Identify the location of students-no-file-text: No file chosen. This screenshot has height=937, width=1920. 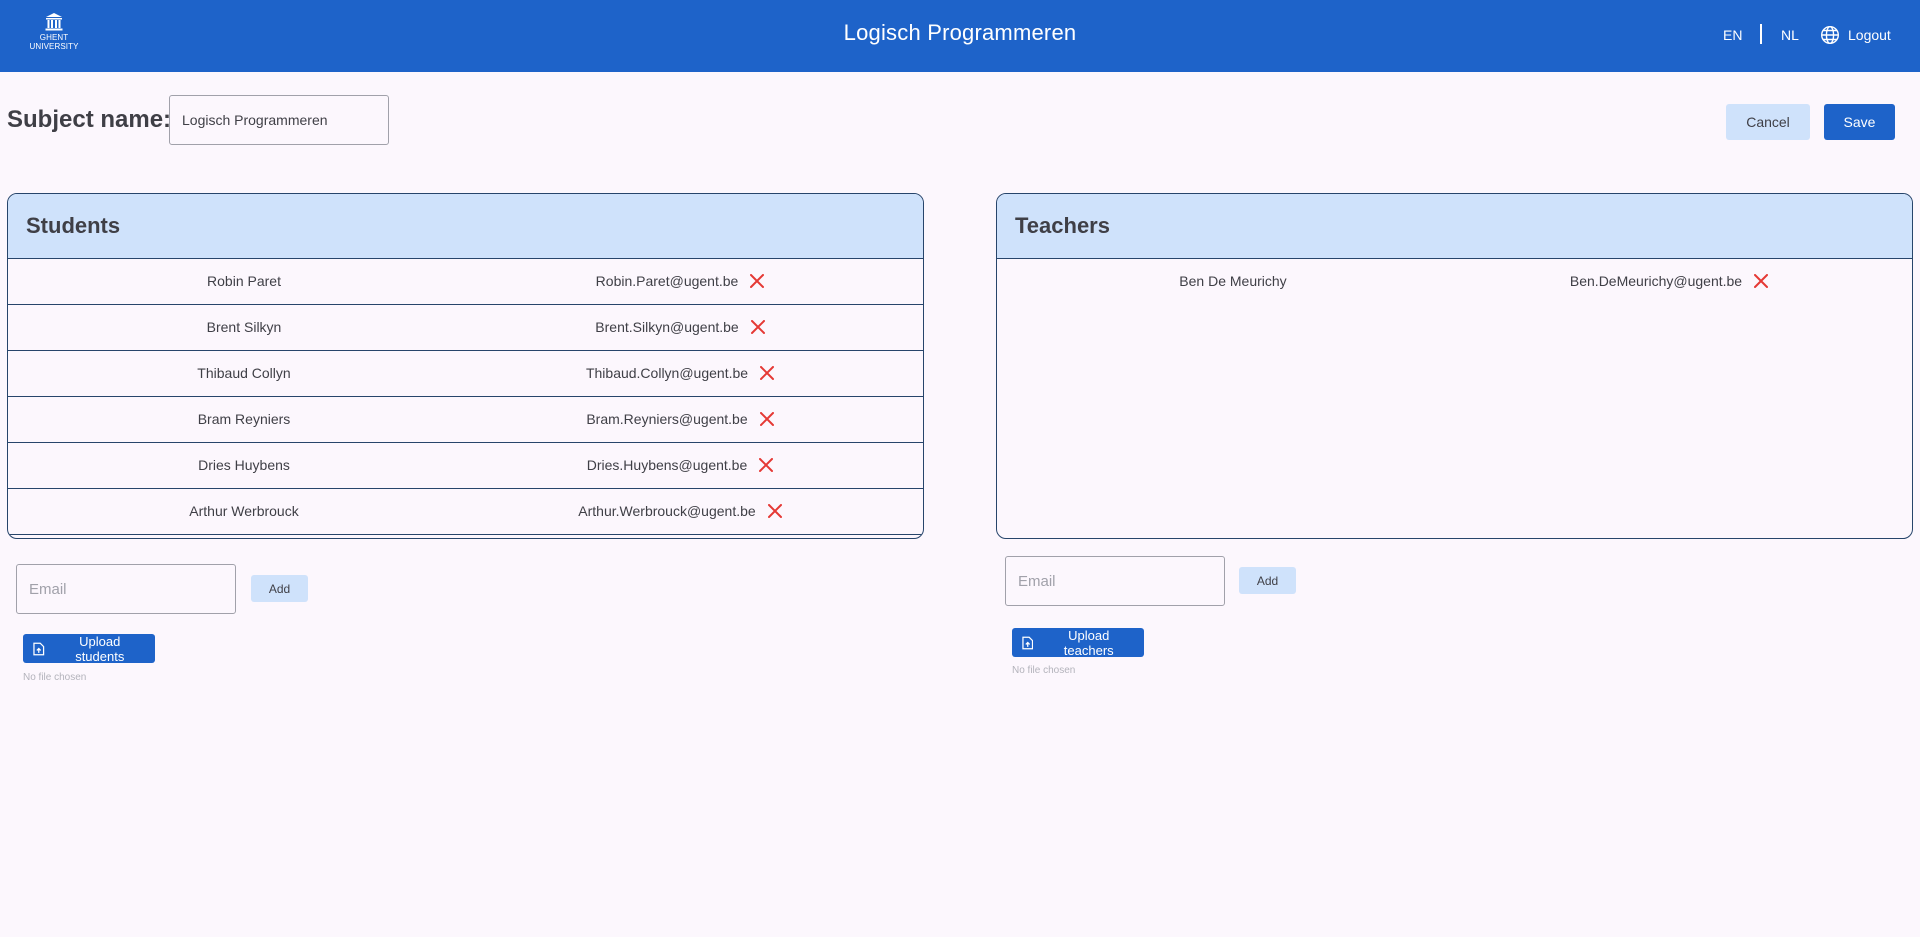
(55, 677).